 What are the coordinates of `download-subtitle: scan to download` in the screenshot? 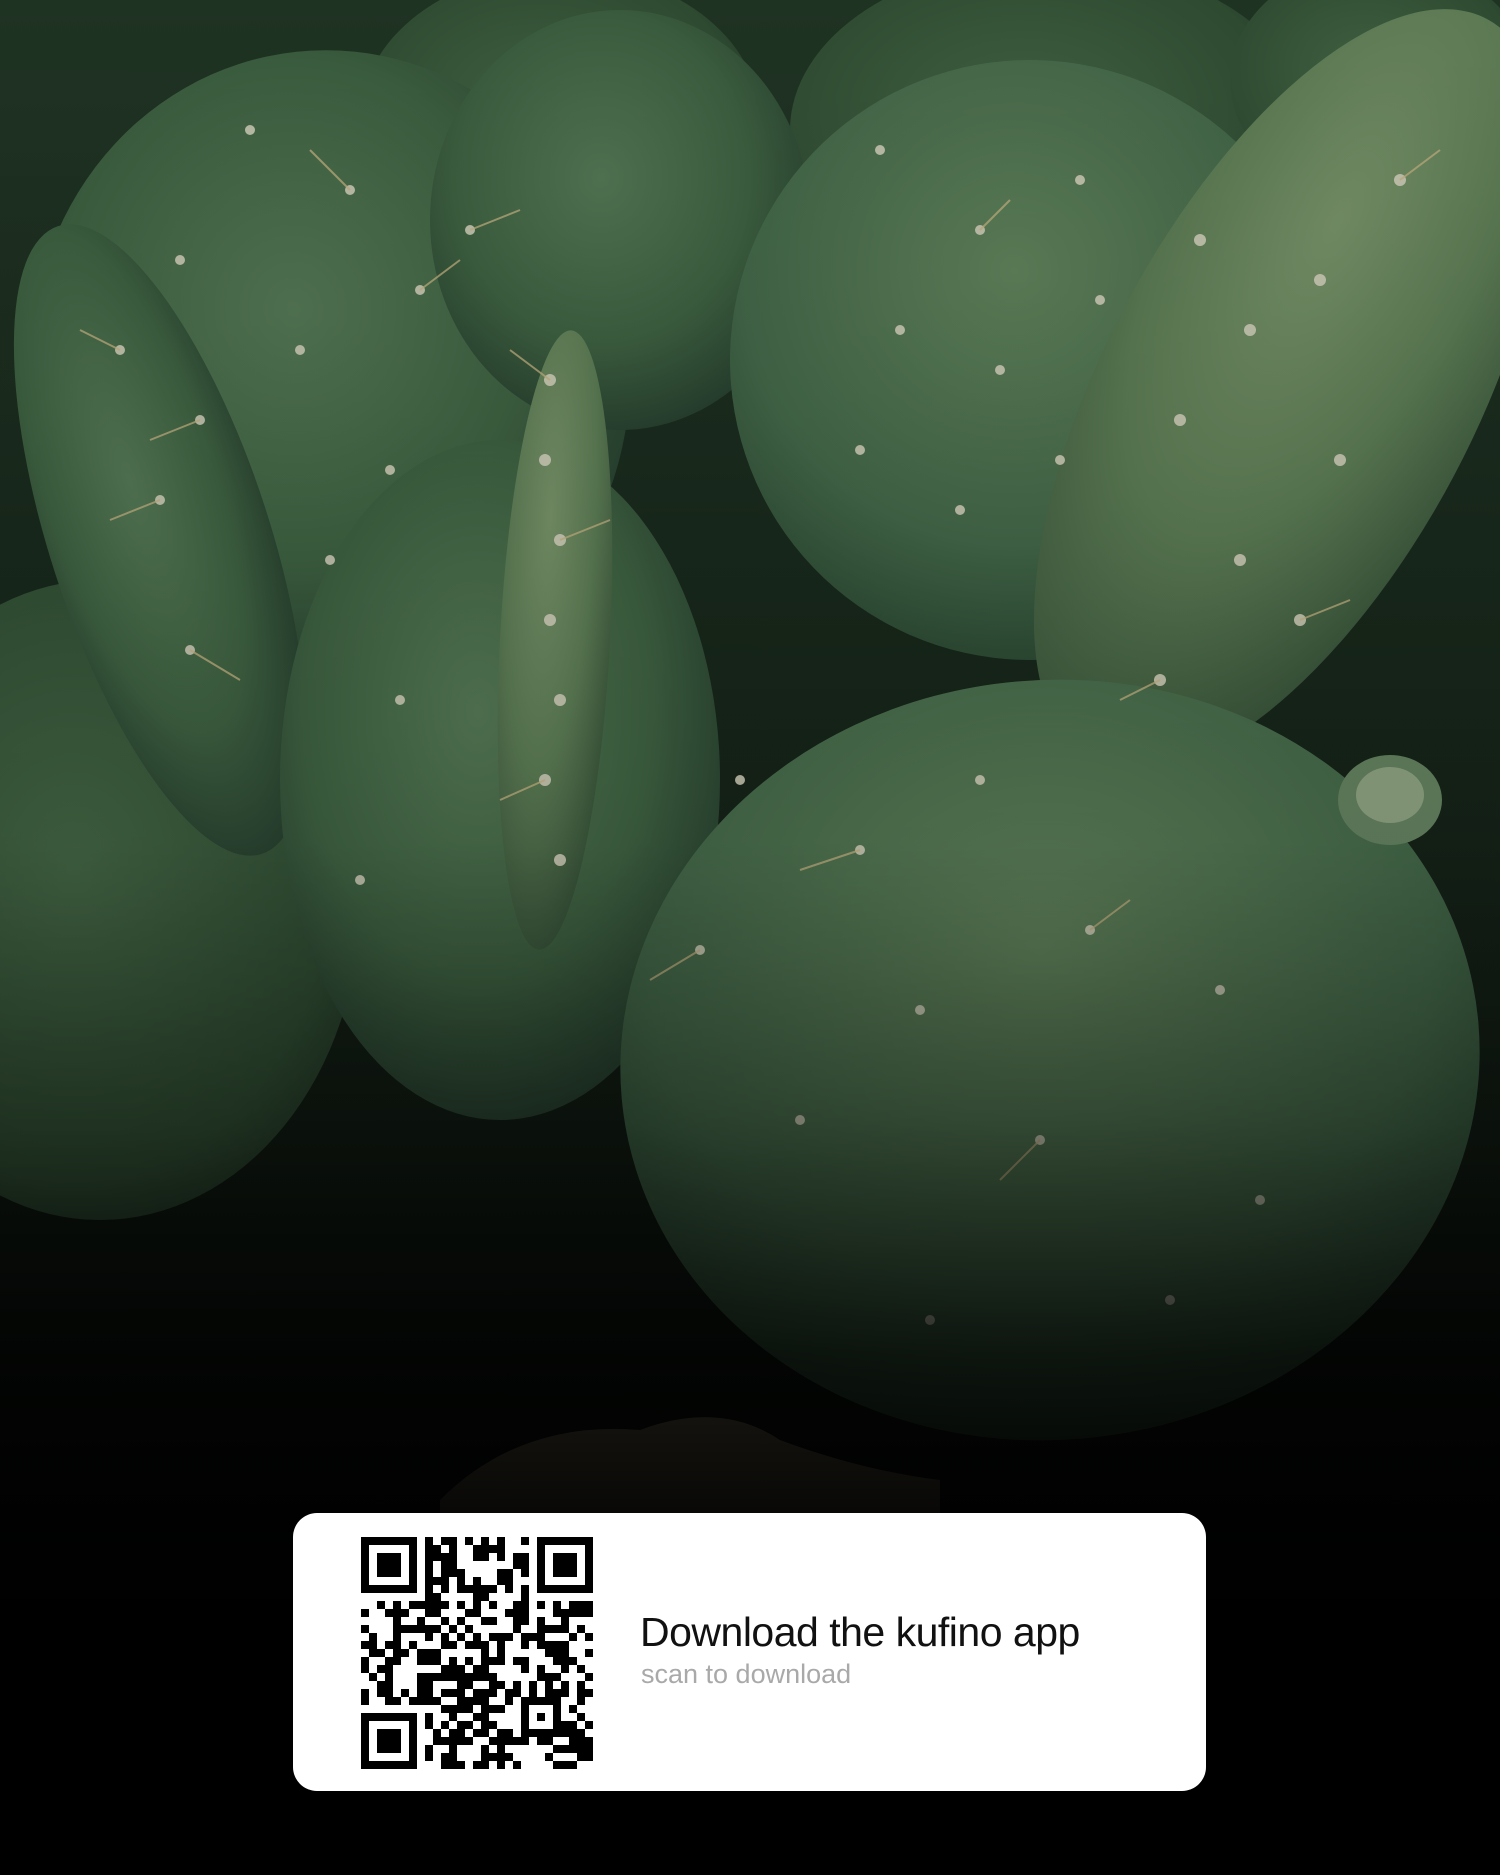 It's located at (746, 1674).